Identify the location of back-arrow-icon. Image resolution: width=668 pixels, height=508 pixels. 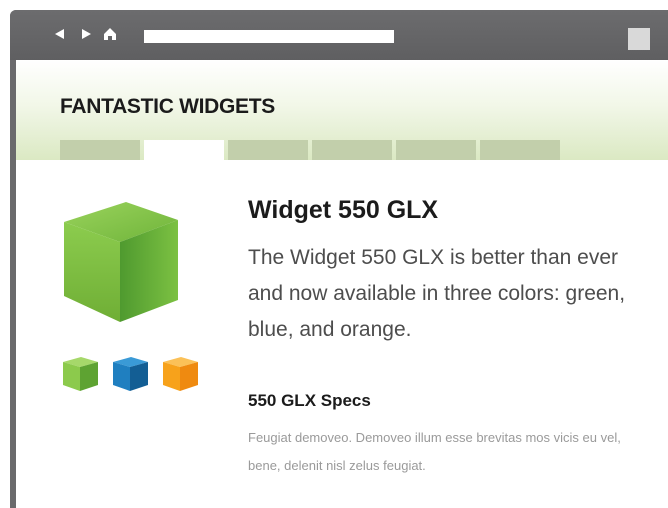
(60, 34).